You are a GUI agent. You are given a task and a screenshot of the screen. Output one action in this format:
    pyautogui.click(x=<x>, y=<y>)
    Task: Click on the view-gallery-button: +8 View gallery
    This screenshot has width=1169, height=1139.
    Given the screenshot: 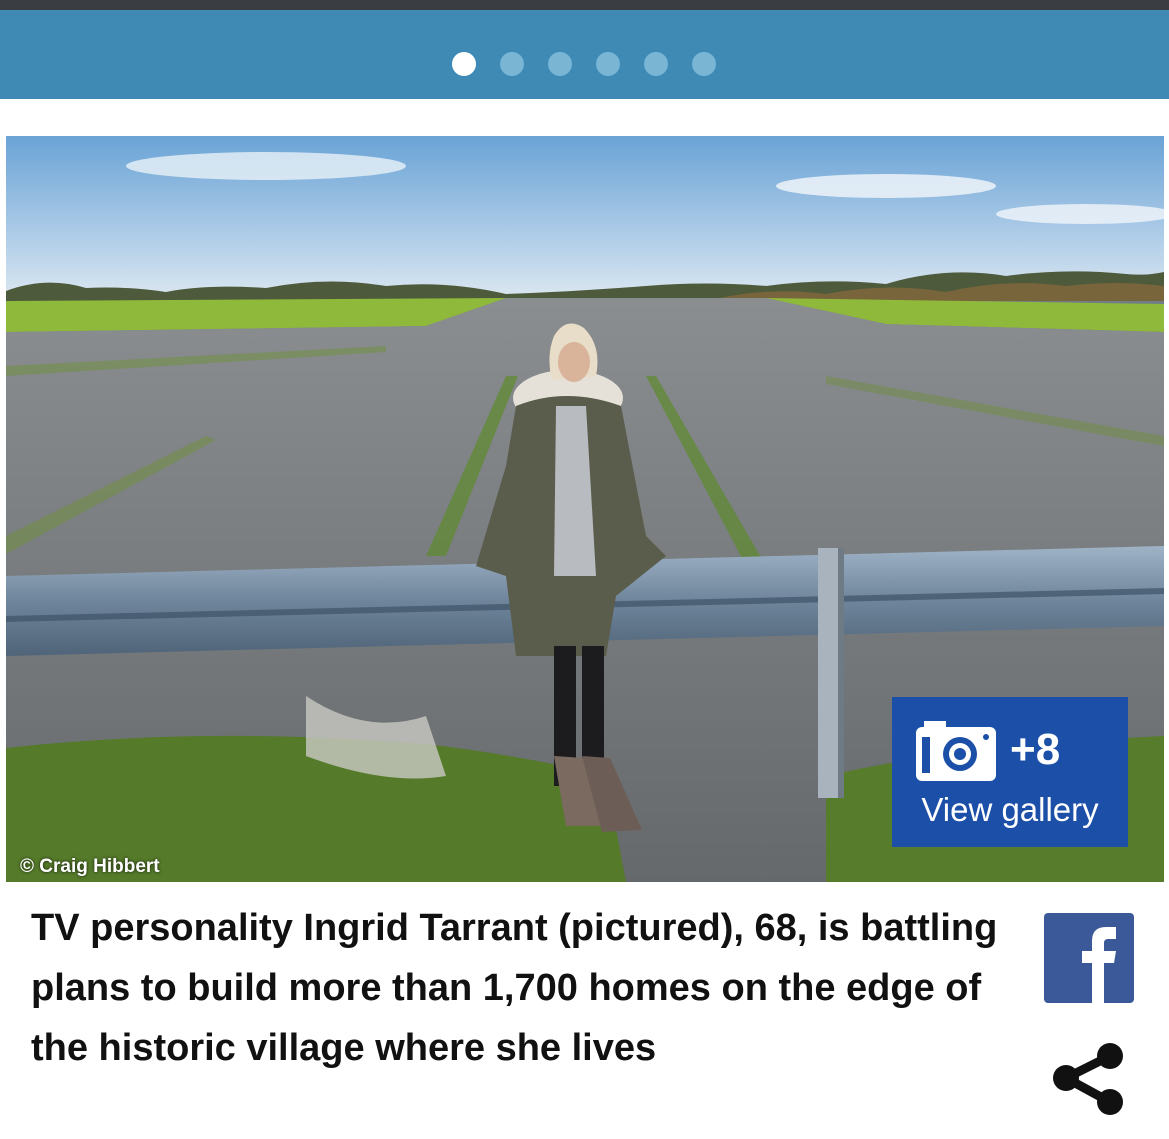 What is the action you would take?
    pyautogui.click(x=1010, y=772)
    